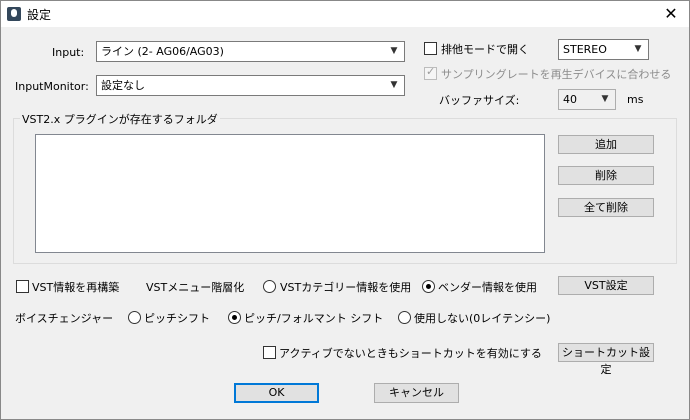 The height and width of the screenshot is (420, 690). I want to click on rebuild-vst-checkbox, so click(22, 286).